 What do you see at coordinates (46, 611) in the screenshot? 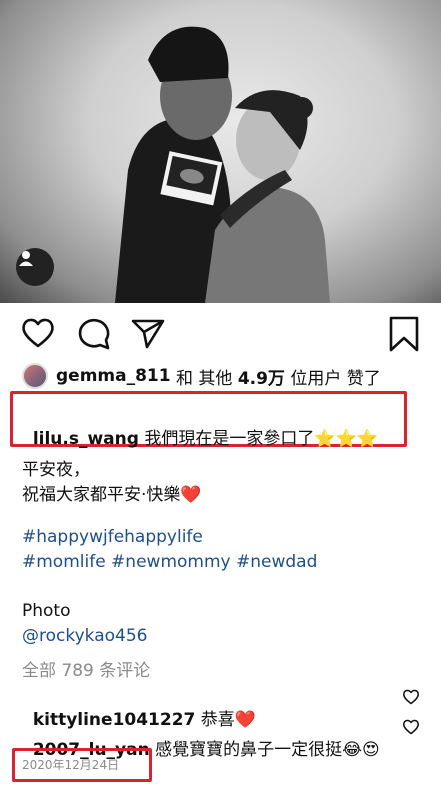
I see `photo-credit-label: Photo` at bounding box center [46, 611].